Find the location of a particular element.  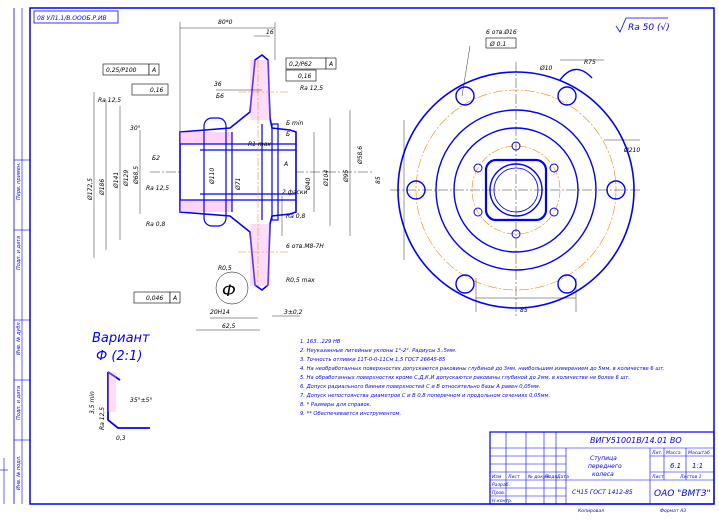

tb-mass: 6.1 is located at coordinates (675, 466).